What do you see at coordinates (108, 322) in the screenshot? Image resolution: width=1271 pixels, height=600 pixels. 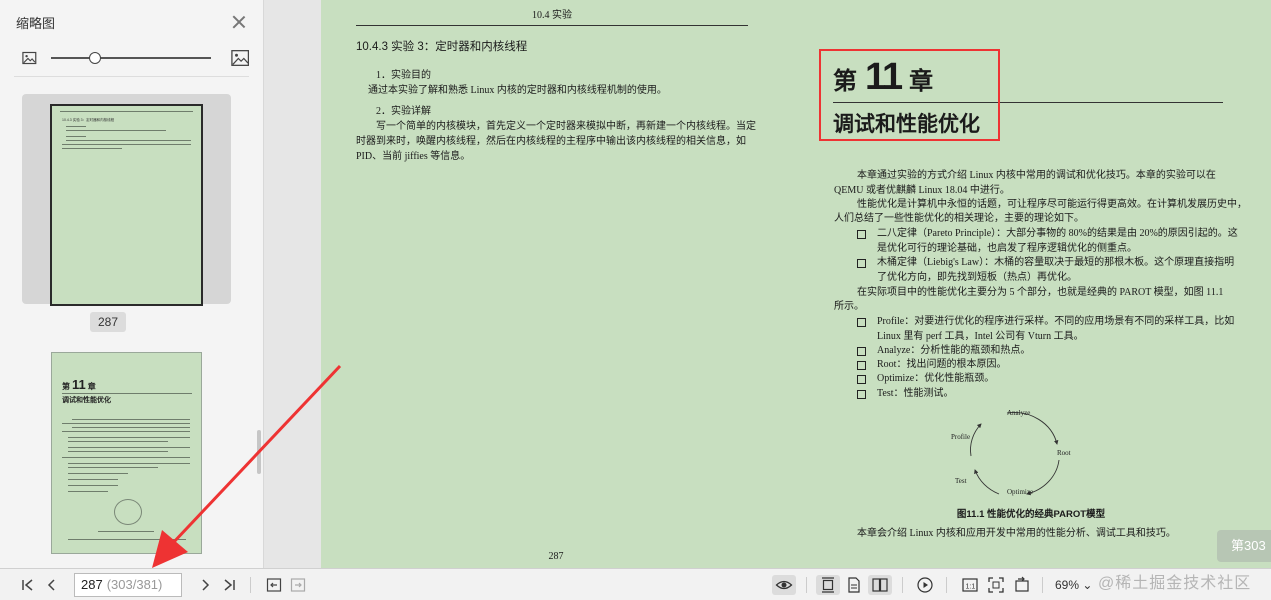 I see `thumbnail-page-label: 287` at bounding box center [108, 322].